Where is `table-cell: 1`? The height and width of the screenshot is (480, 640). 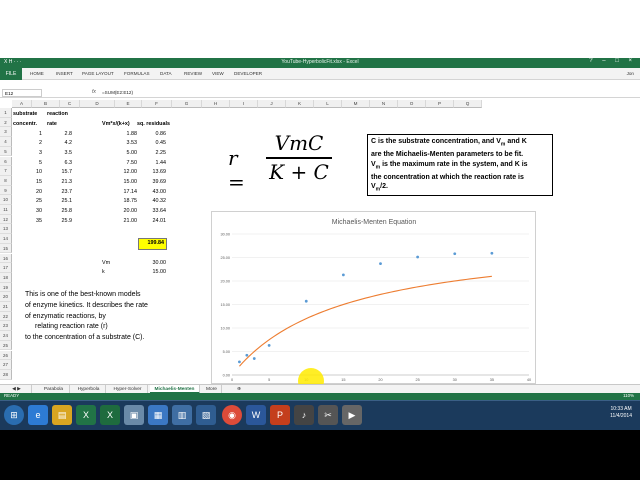 table-cell: 1 is located at coordinates (27, 135).